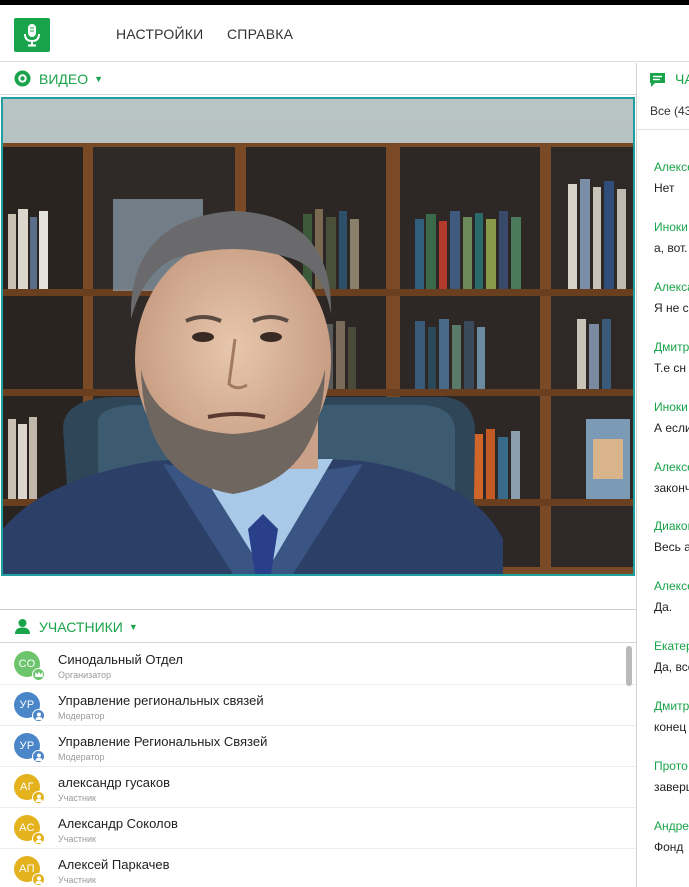  Describe the element at coordinates (671, 247) in the screenshot. I see `chat-message-text: а, вот.` at that location.